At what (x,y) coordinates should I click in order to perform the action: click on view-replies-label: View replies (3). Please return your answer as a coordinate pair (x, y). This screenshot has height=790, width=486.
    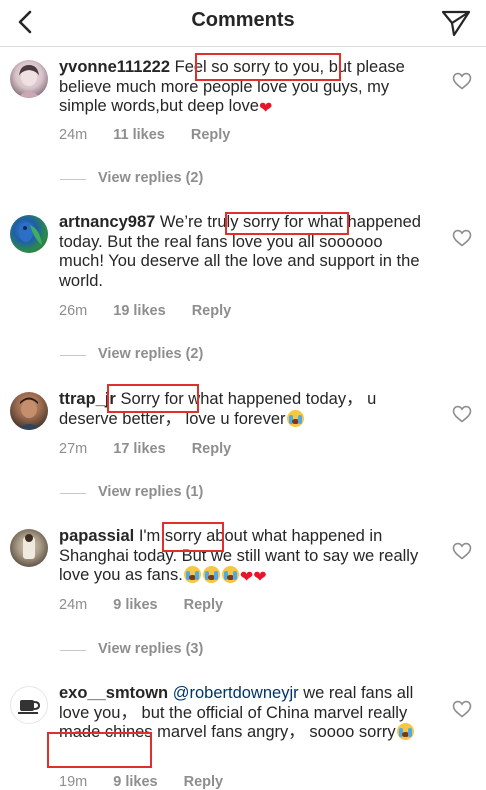
    Looking at the image, I should click on (151, 649).